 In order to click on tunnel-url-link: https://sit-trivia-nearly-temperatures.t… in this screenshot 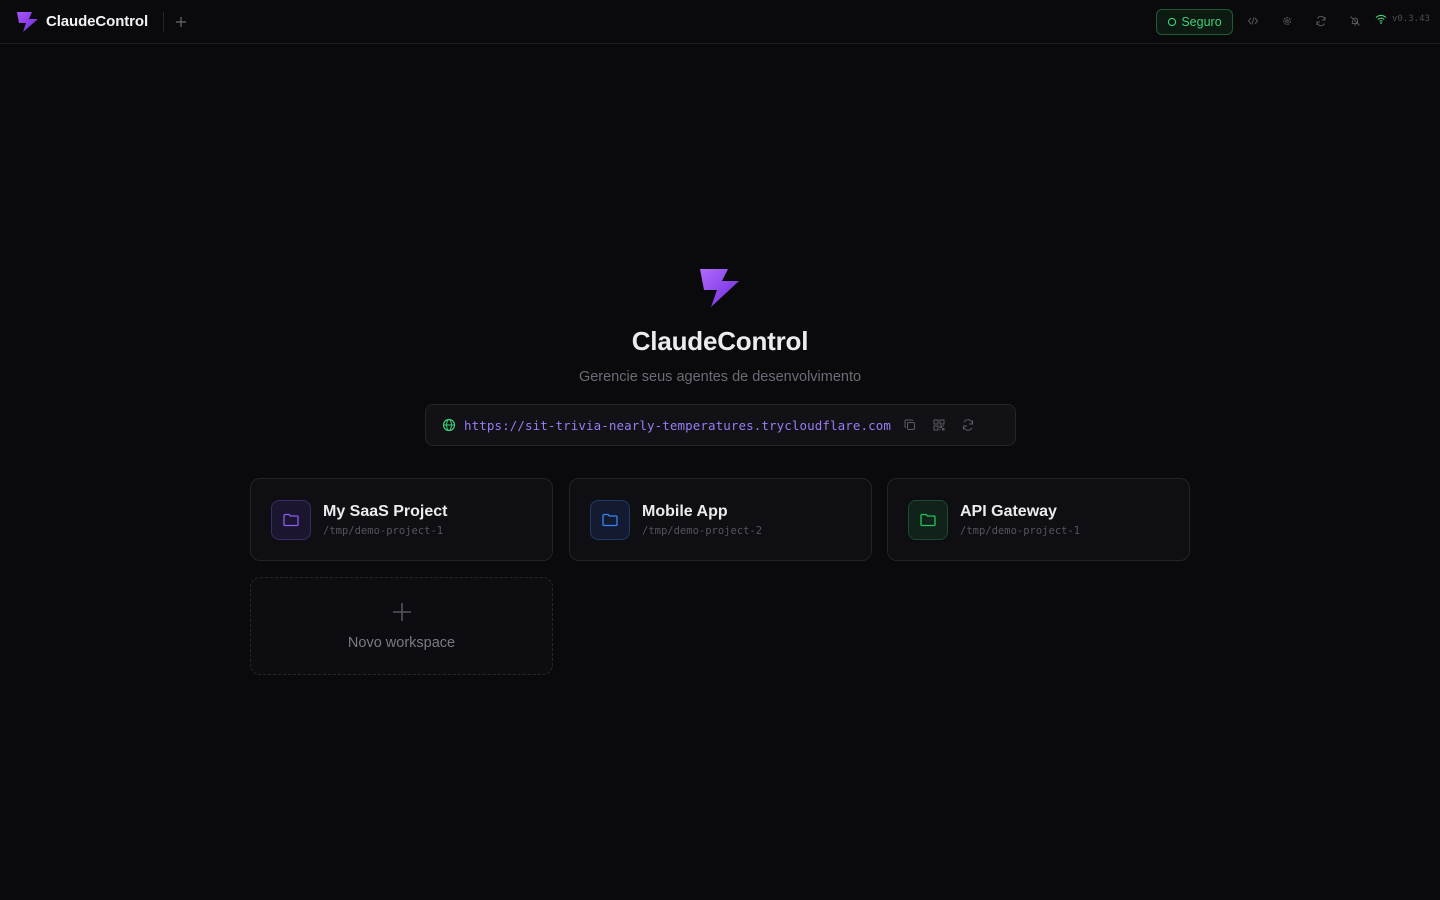, I will do `click(677, 425)`.